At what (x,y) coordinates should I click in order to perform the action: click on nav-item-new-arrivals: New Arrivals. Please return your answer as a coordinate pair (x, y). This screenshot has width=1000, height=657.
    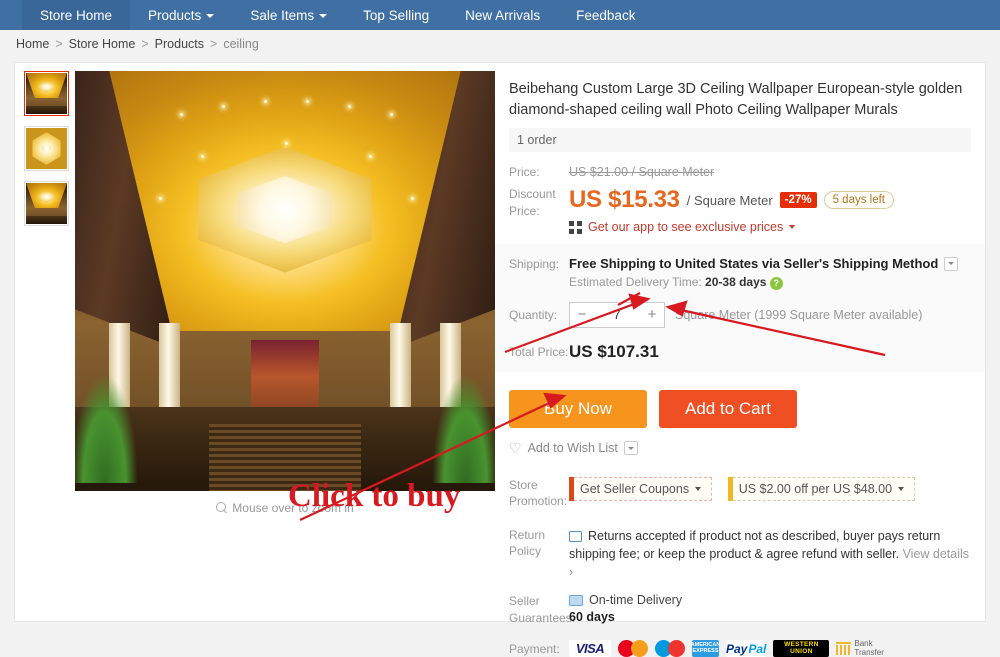
    Looking at the image, I should click on (502, 15).